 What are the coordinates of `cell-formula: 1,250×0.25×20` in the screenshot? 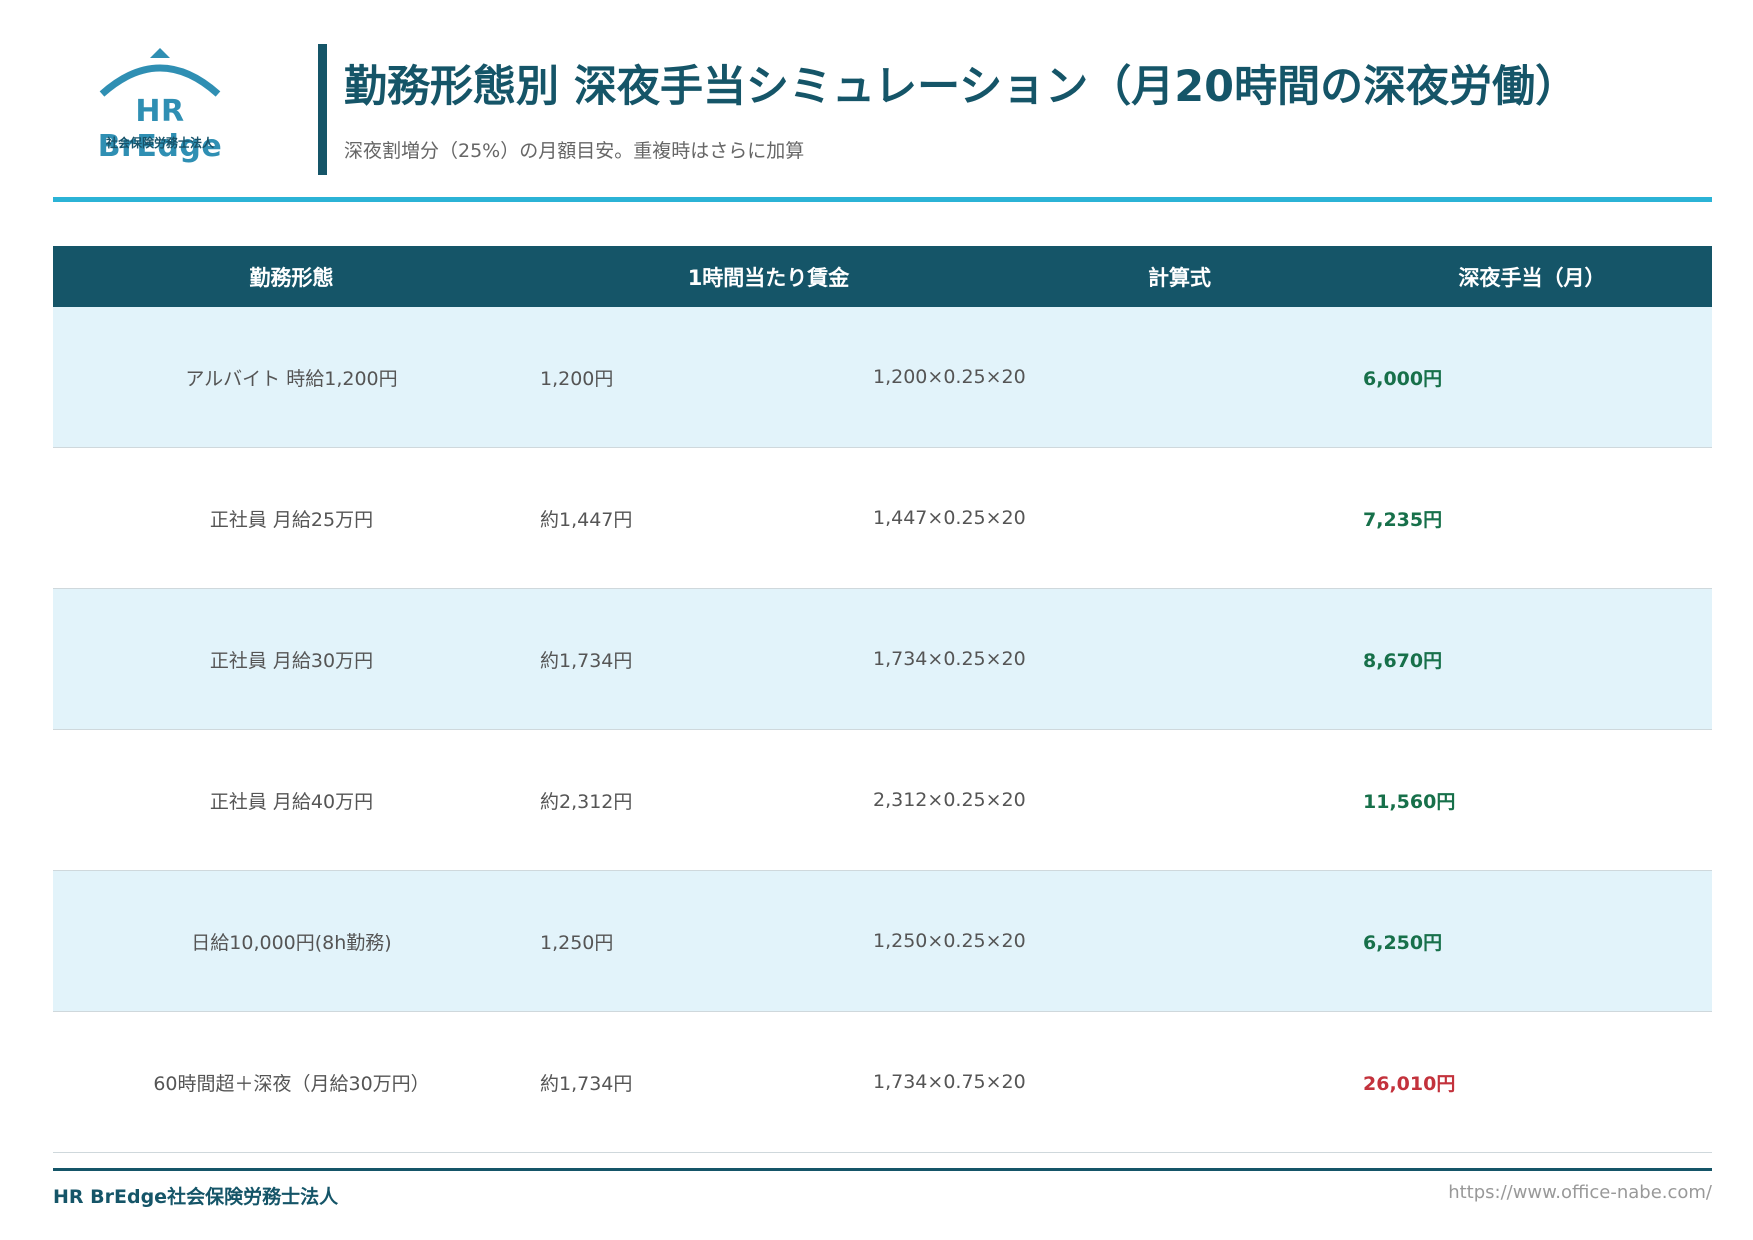 It's located at (949, 941).